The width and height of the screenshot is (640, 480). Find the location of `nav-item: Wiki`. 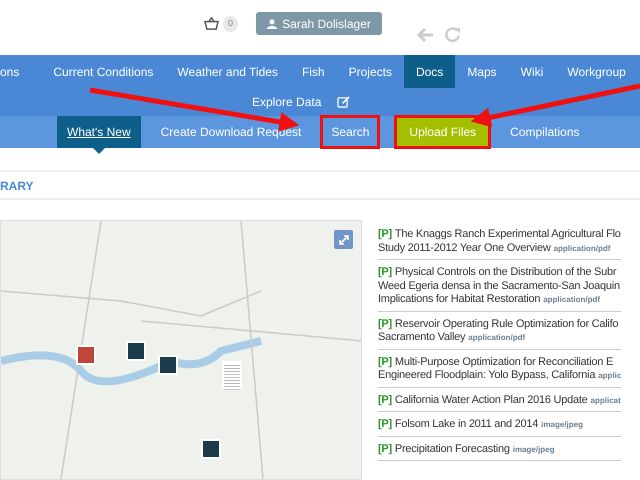

nav-item: Wiki is located at coordinates (532, 71).